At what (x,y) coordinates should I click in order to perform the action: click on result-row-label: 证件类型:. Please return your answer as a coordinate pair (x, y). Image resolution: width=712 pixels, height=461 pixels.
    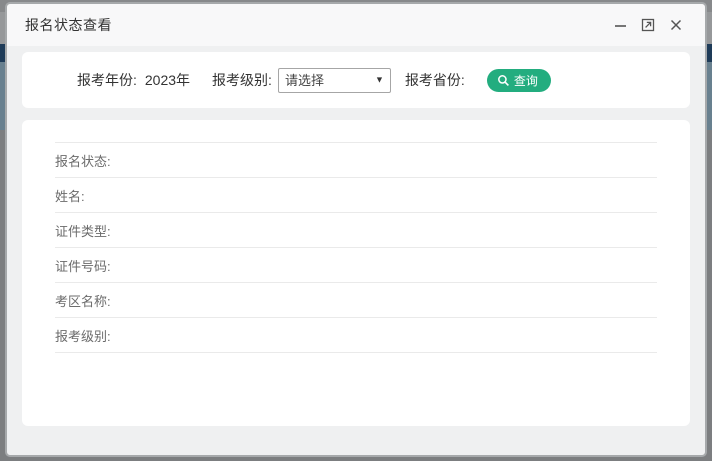
    Looking at the image, I should click on (83, 231).